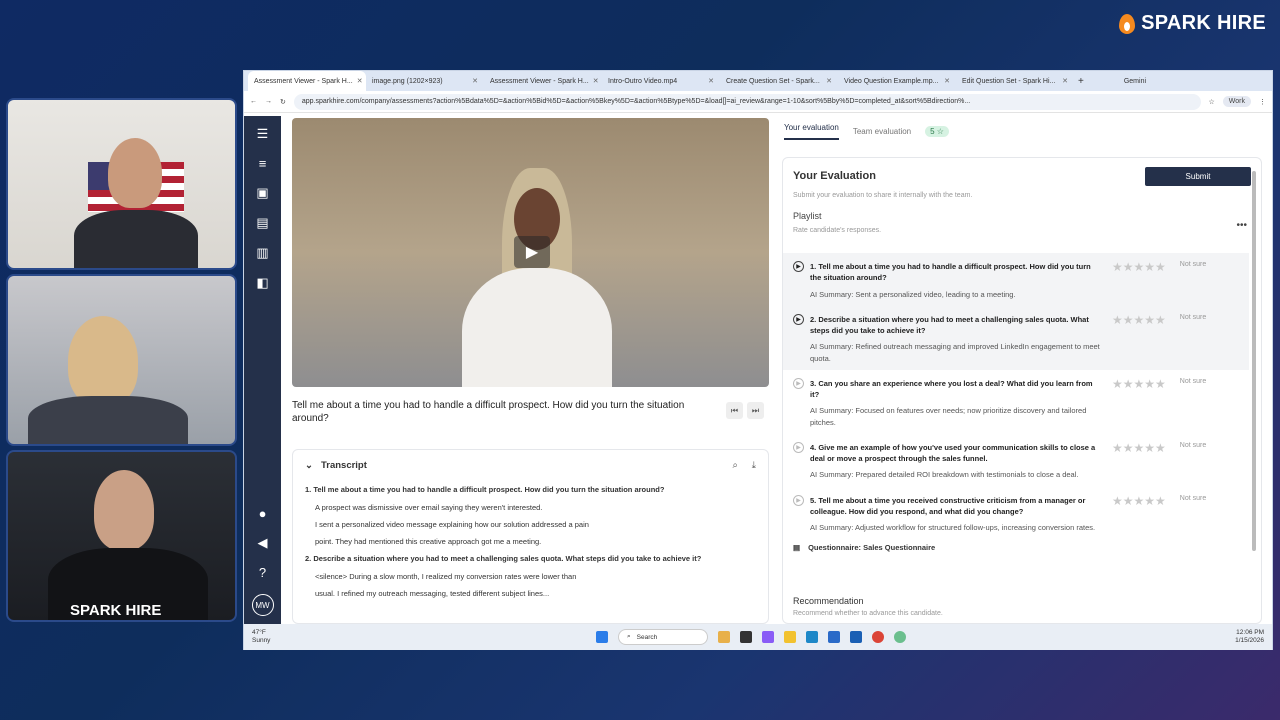 This screenshot has width=1280, height=720. I want to click on candidates-icon: ≡, so click(263, 163).